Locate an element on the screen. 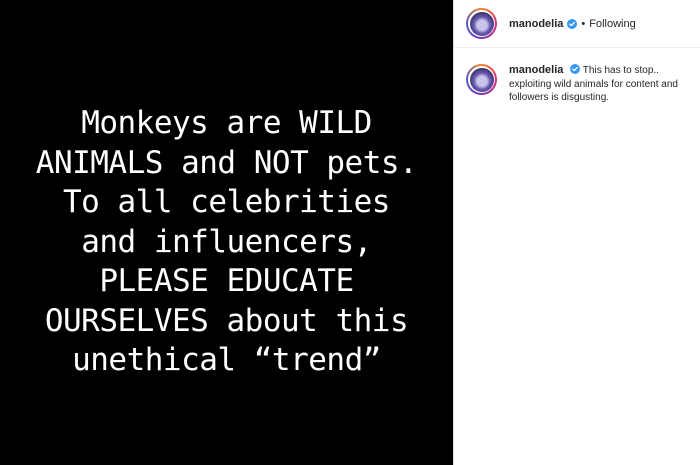  post-header: manodelia • Following is located at coordinates (577, 24).